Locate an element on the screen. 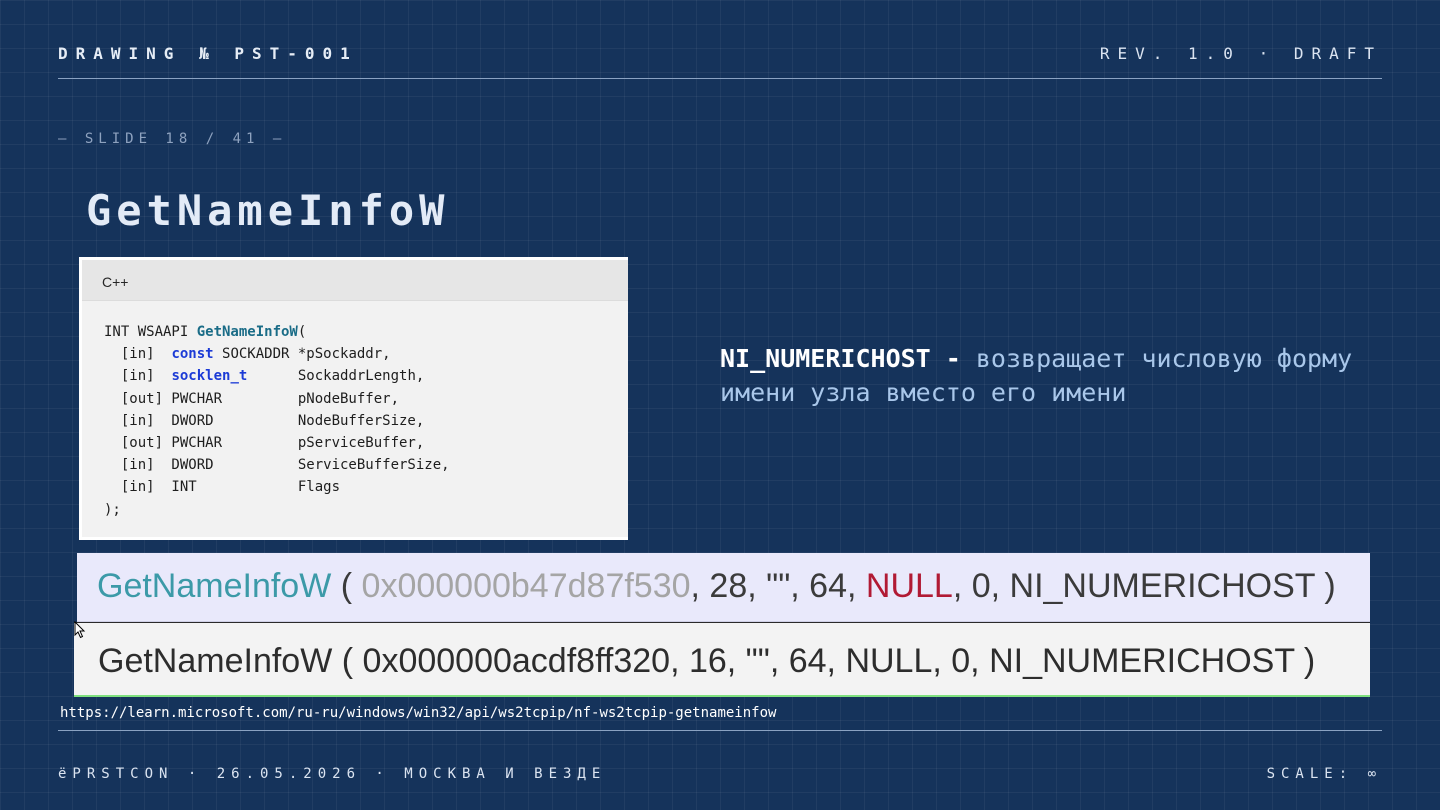  footer-event: ёPRSTCON · 26.05.2026 · МОСКВА И ВЕЗДЕ is located at coordinates (332, 774).